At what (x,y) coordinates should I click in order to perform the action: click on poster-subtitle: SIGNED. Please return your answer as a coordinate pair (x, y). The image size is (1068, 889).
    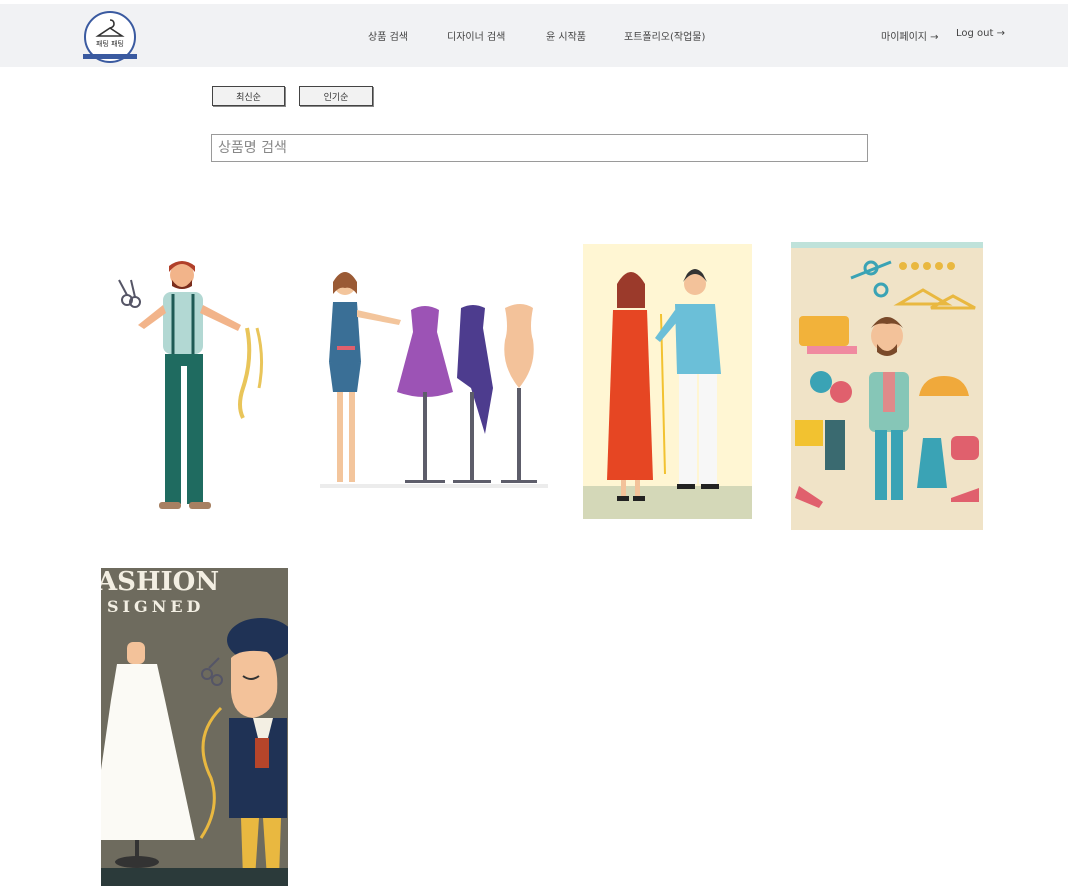
    Looking at the image, I should click on (155, 606).